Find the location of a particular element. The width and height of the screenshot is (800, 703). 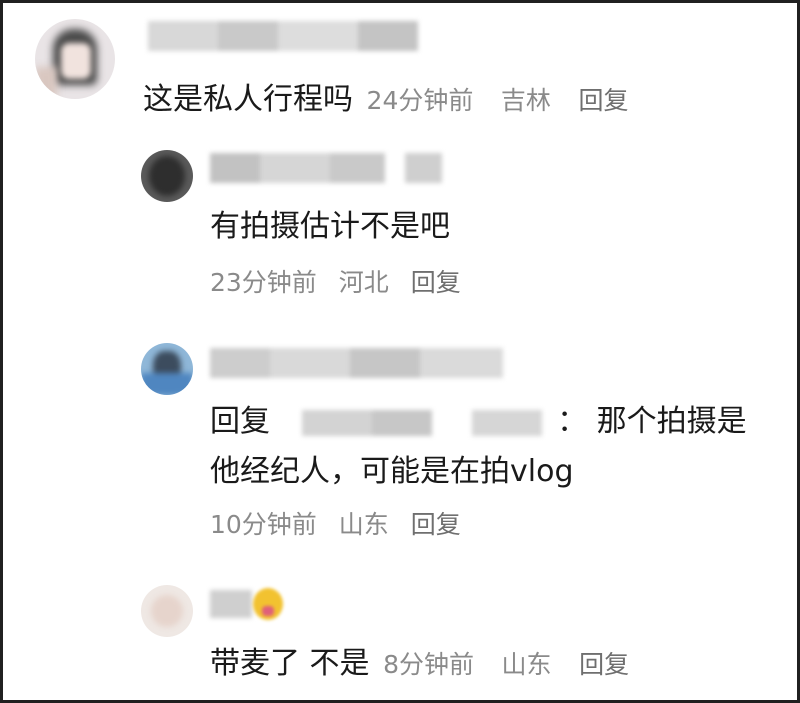

comment-body: 带麦了 不是 8分钟前 山东 回复 is located at coordinates (419, 664).